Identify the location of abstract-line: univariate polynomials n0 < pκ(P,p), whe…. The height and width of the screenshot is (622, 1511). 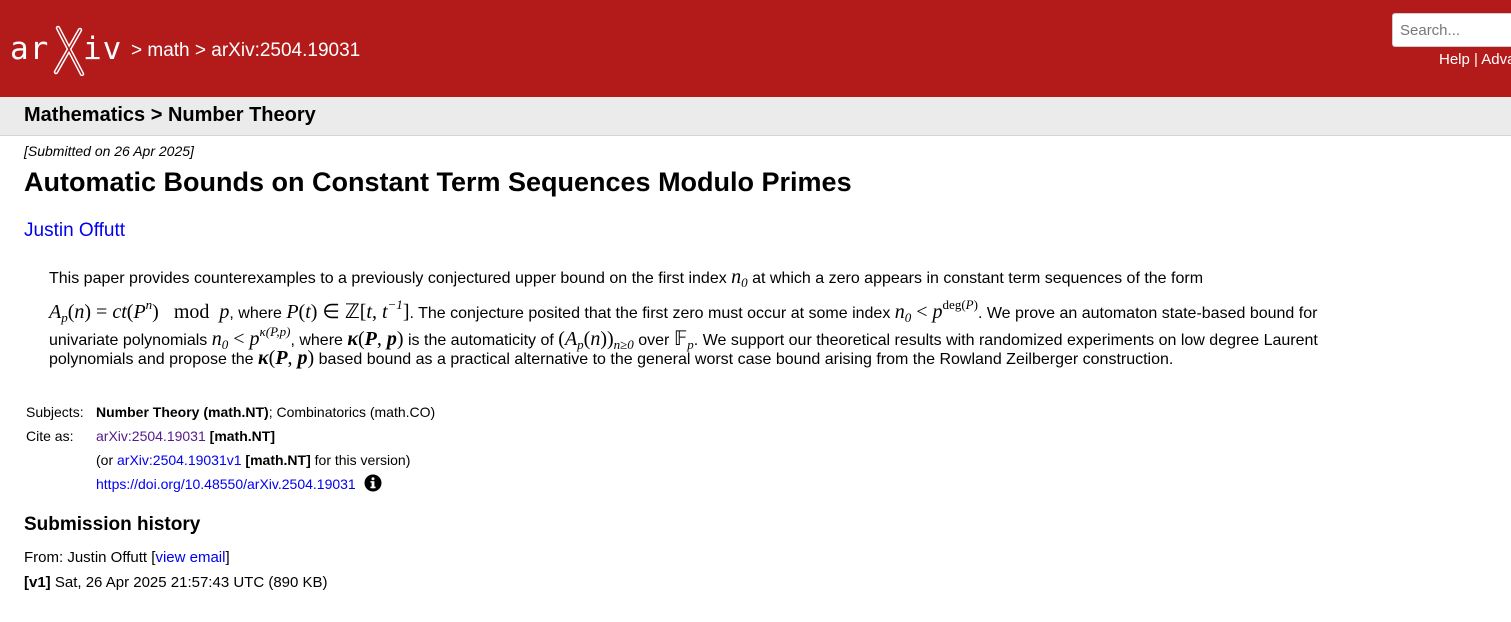
(759, 335).